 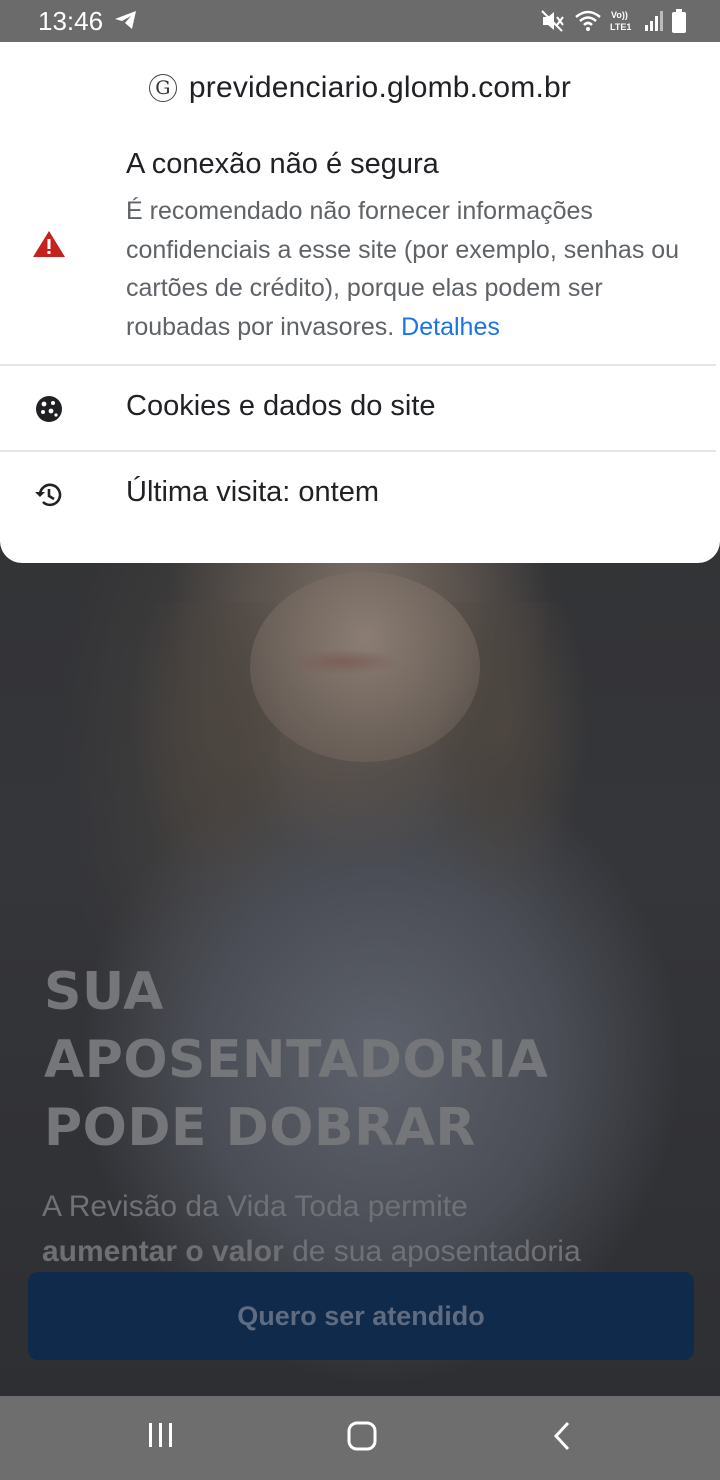 I want to click on mute-icon, so click(x=553, y=21).